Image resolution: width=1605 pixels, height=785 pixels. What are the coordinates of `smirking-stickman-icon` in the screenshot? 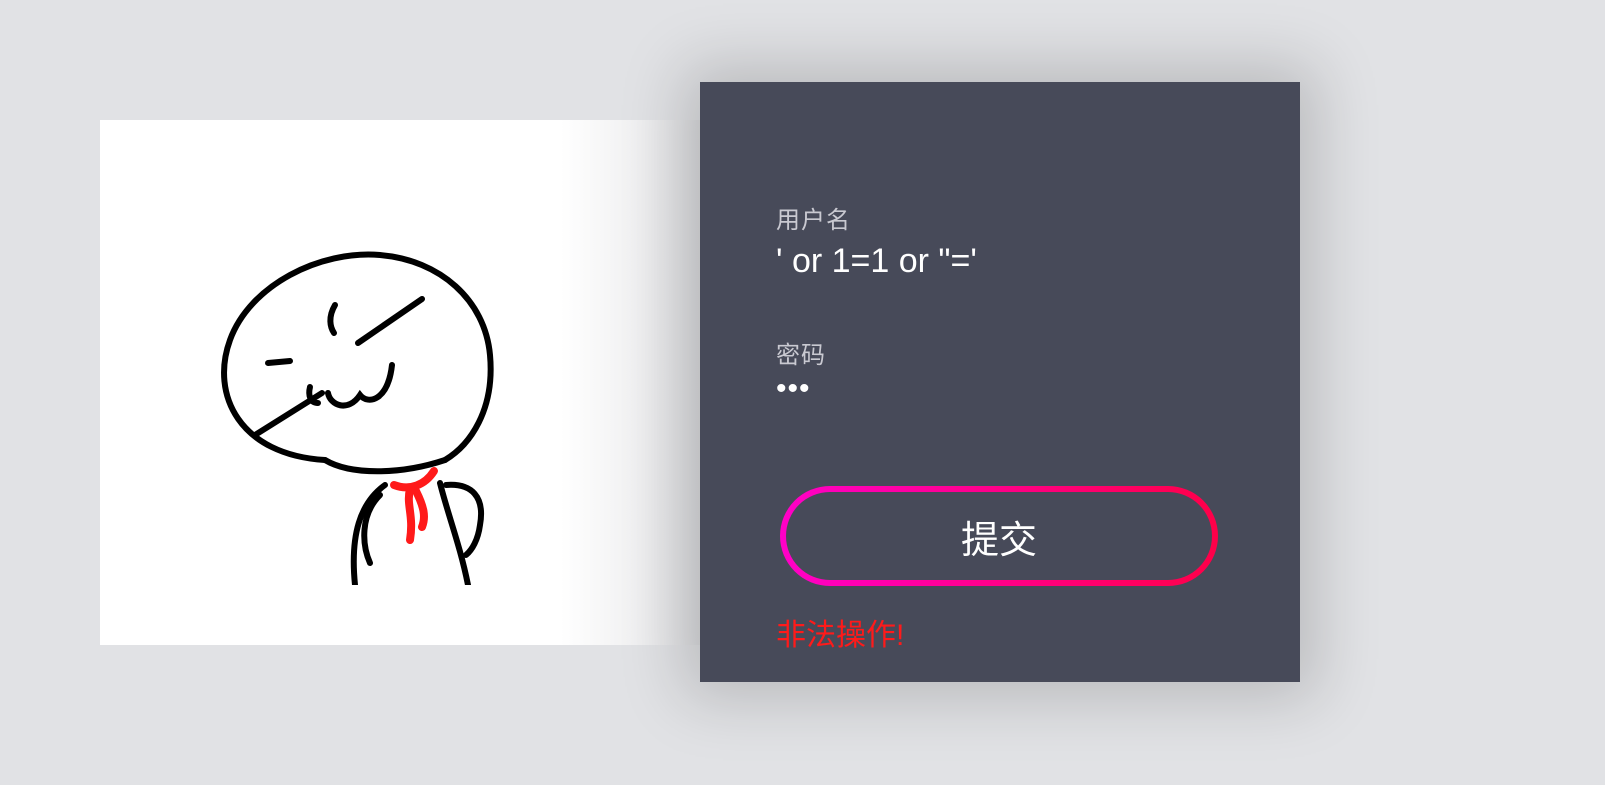 It's located at (357, 418).